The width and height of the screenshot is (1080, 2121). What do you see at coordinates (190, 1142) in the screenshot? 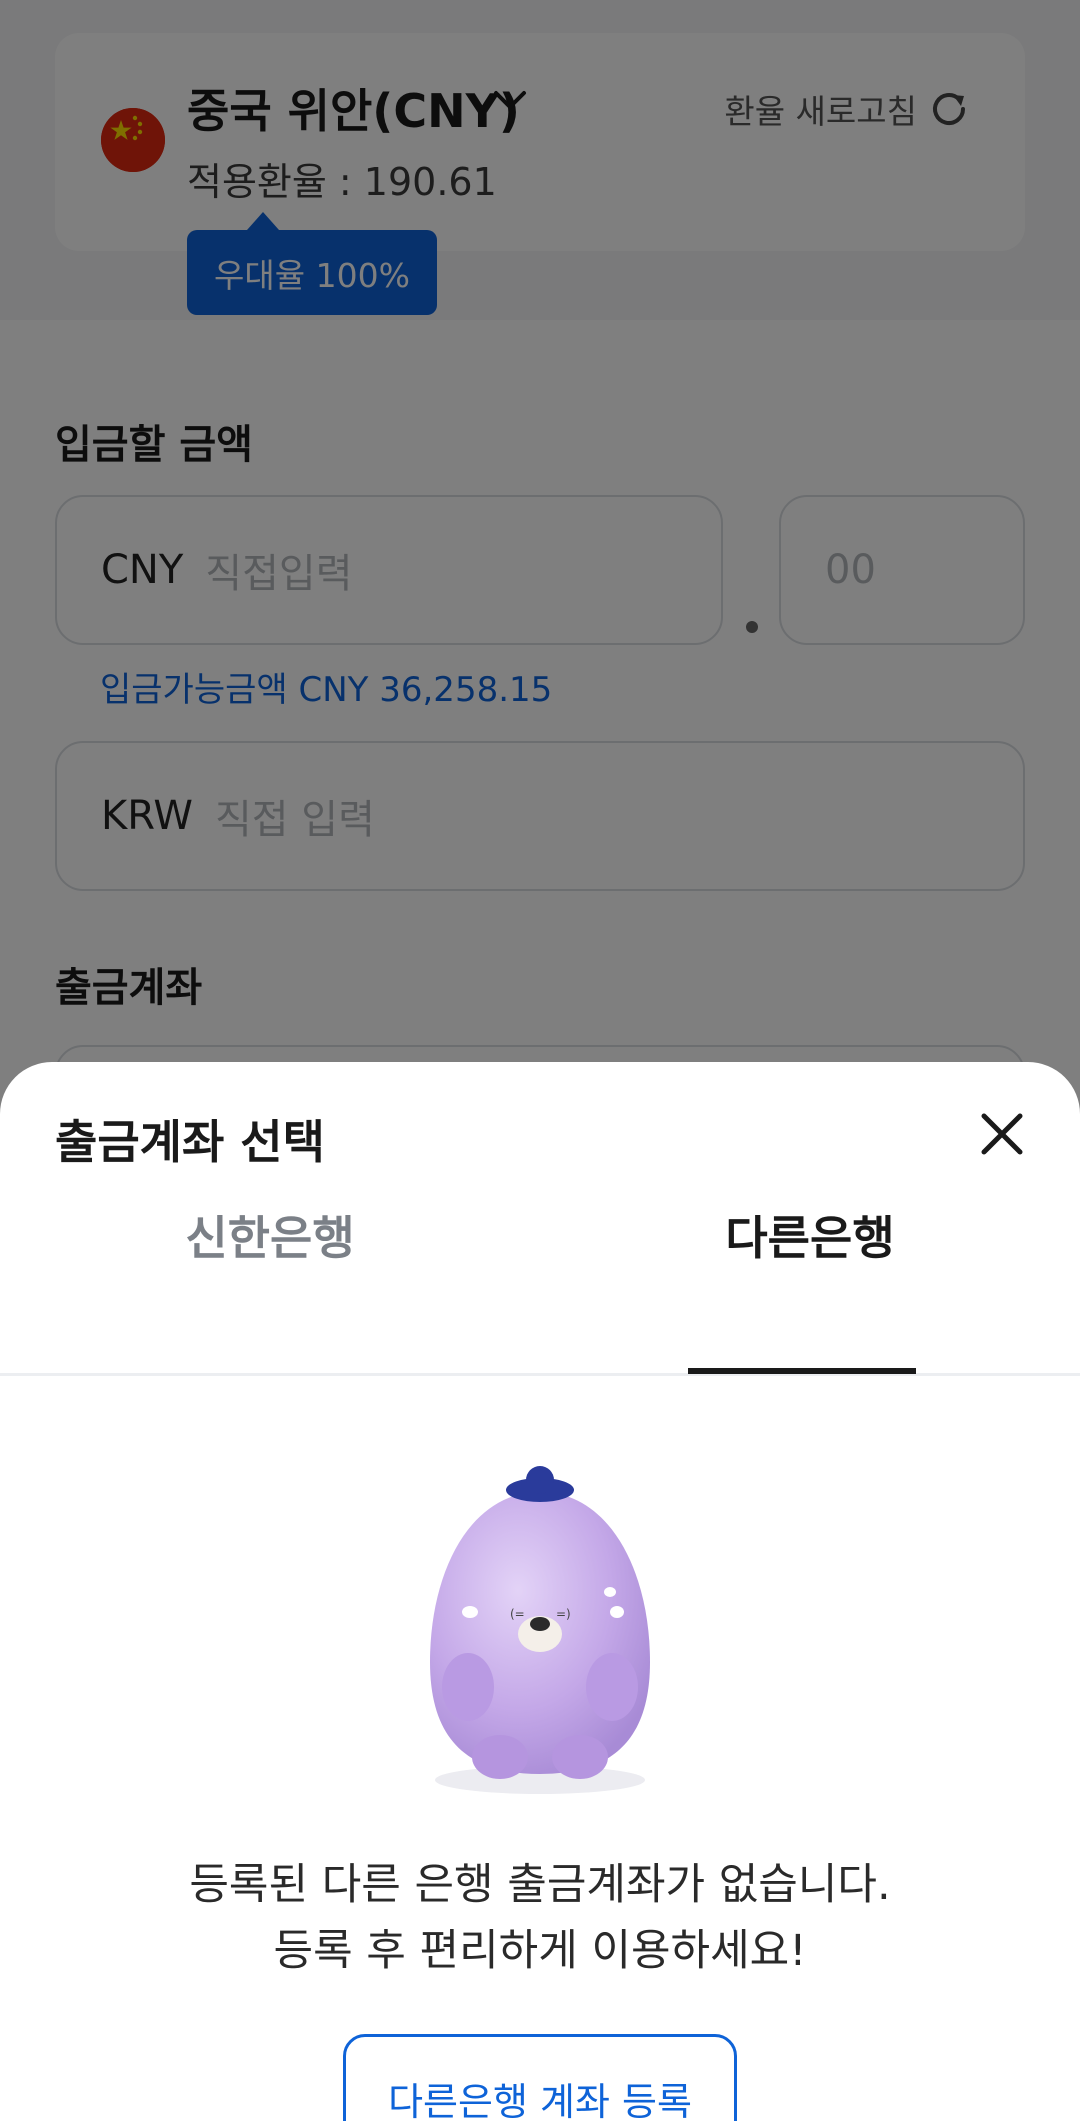
I see `sheet-title: 출금계좌 선택` at bounding box center [190, 1142].